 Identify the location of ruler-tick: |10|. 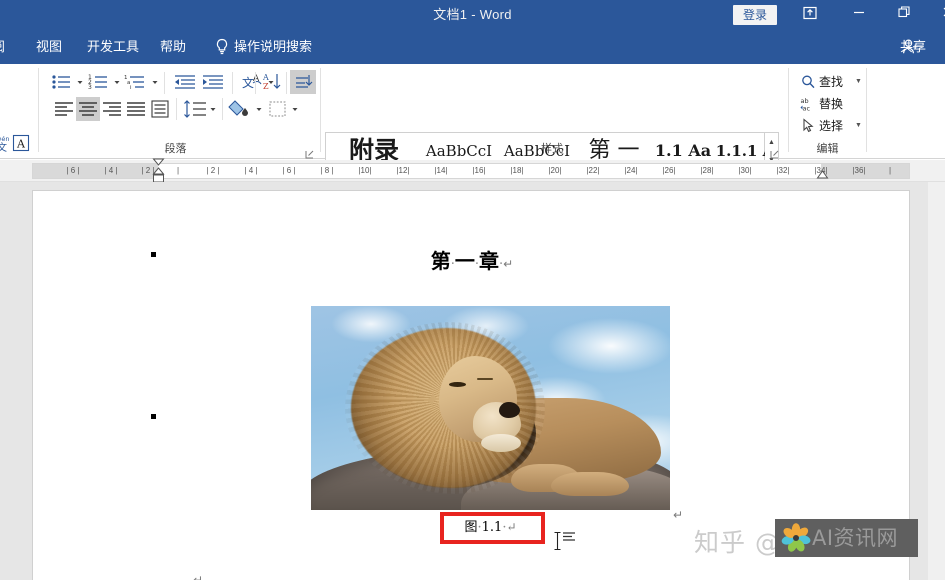
(365, 170).